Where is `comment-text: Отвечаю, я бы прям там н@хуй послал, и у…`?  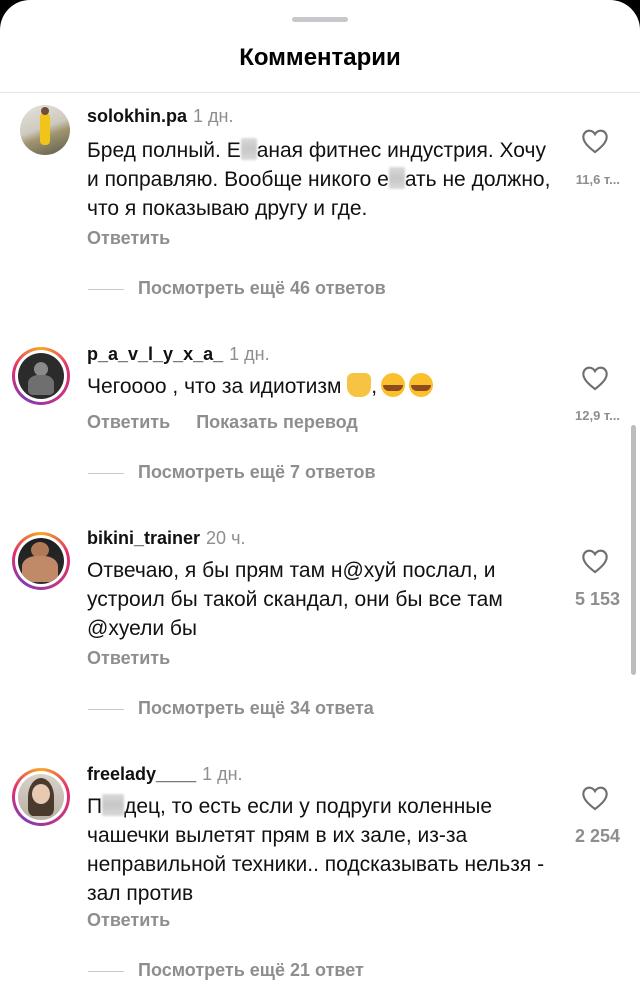 comment-text: Отвечаю, я бы прям там н@хуй послал, и у… is located at coordinates (295, 599).